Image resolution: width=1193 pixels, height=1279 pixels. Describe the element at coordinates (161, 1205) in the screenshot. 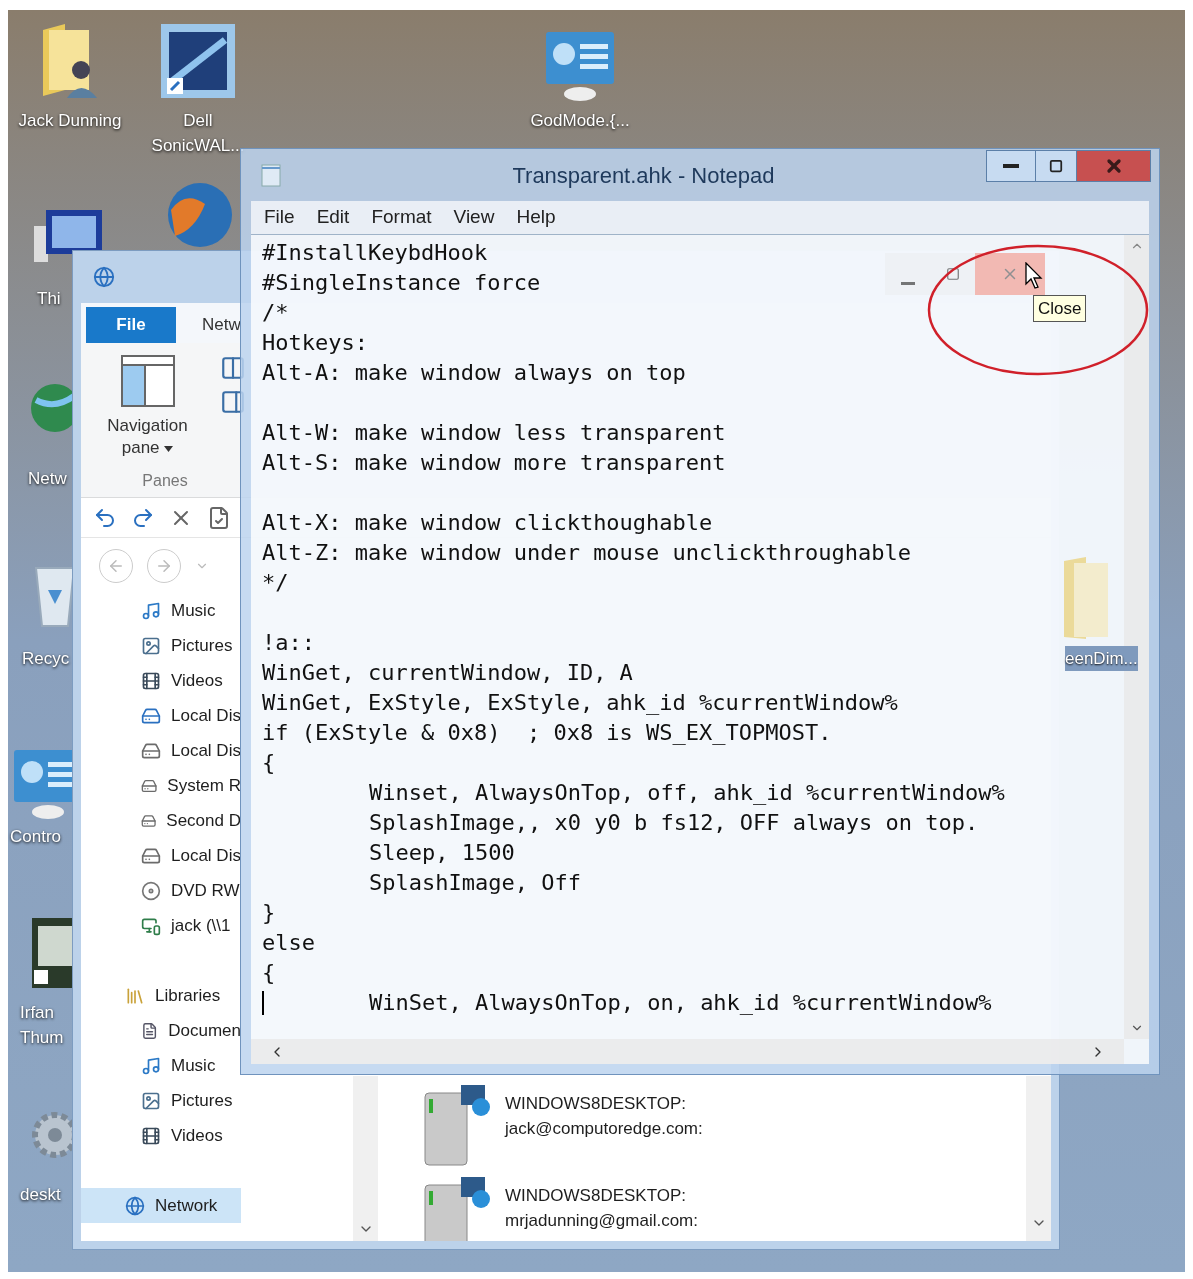

I see `nav-item: Network` at that location.